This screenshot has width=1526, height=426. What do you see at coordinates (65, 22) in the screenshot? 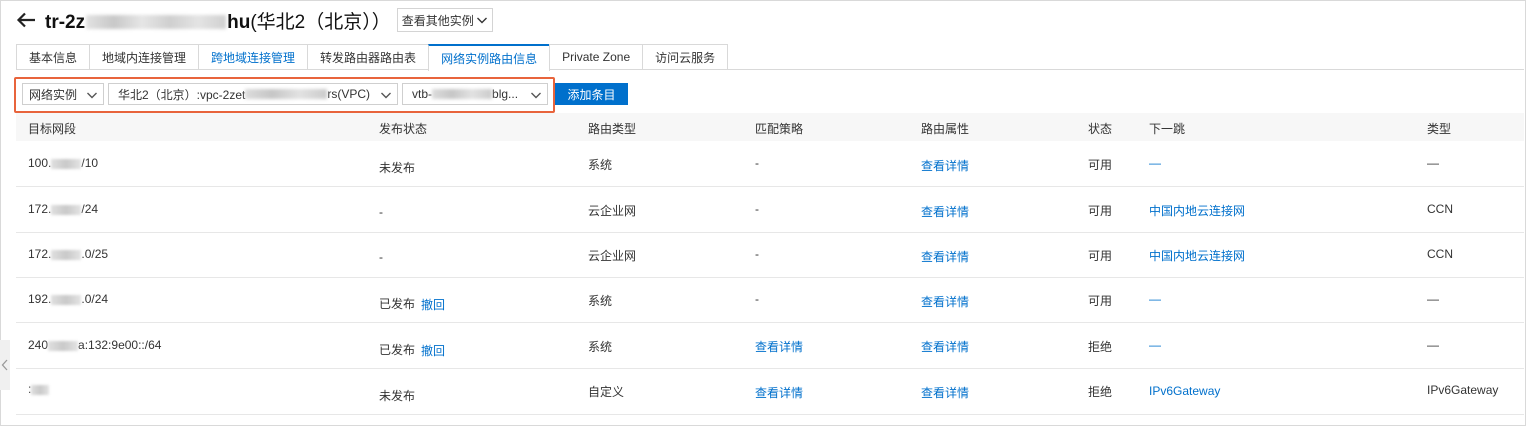
I see `title-prefix: tr-2z` at bounding box center [65, 22].